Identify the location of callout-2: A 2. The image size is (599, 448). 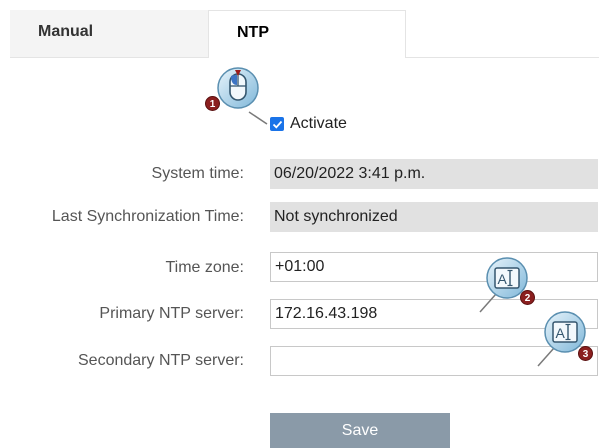
(507, 286).